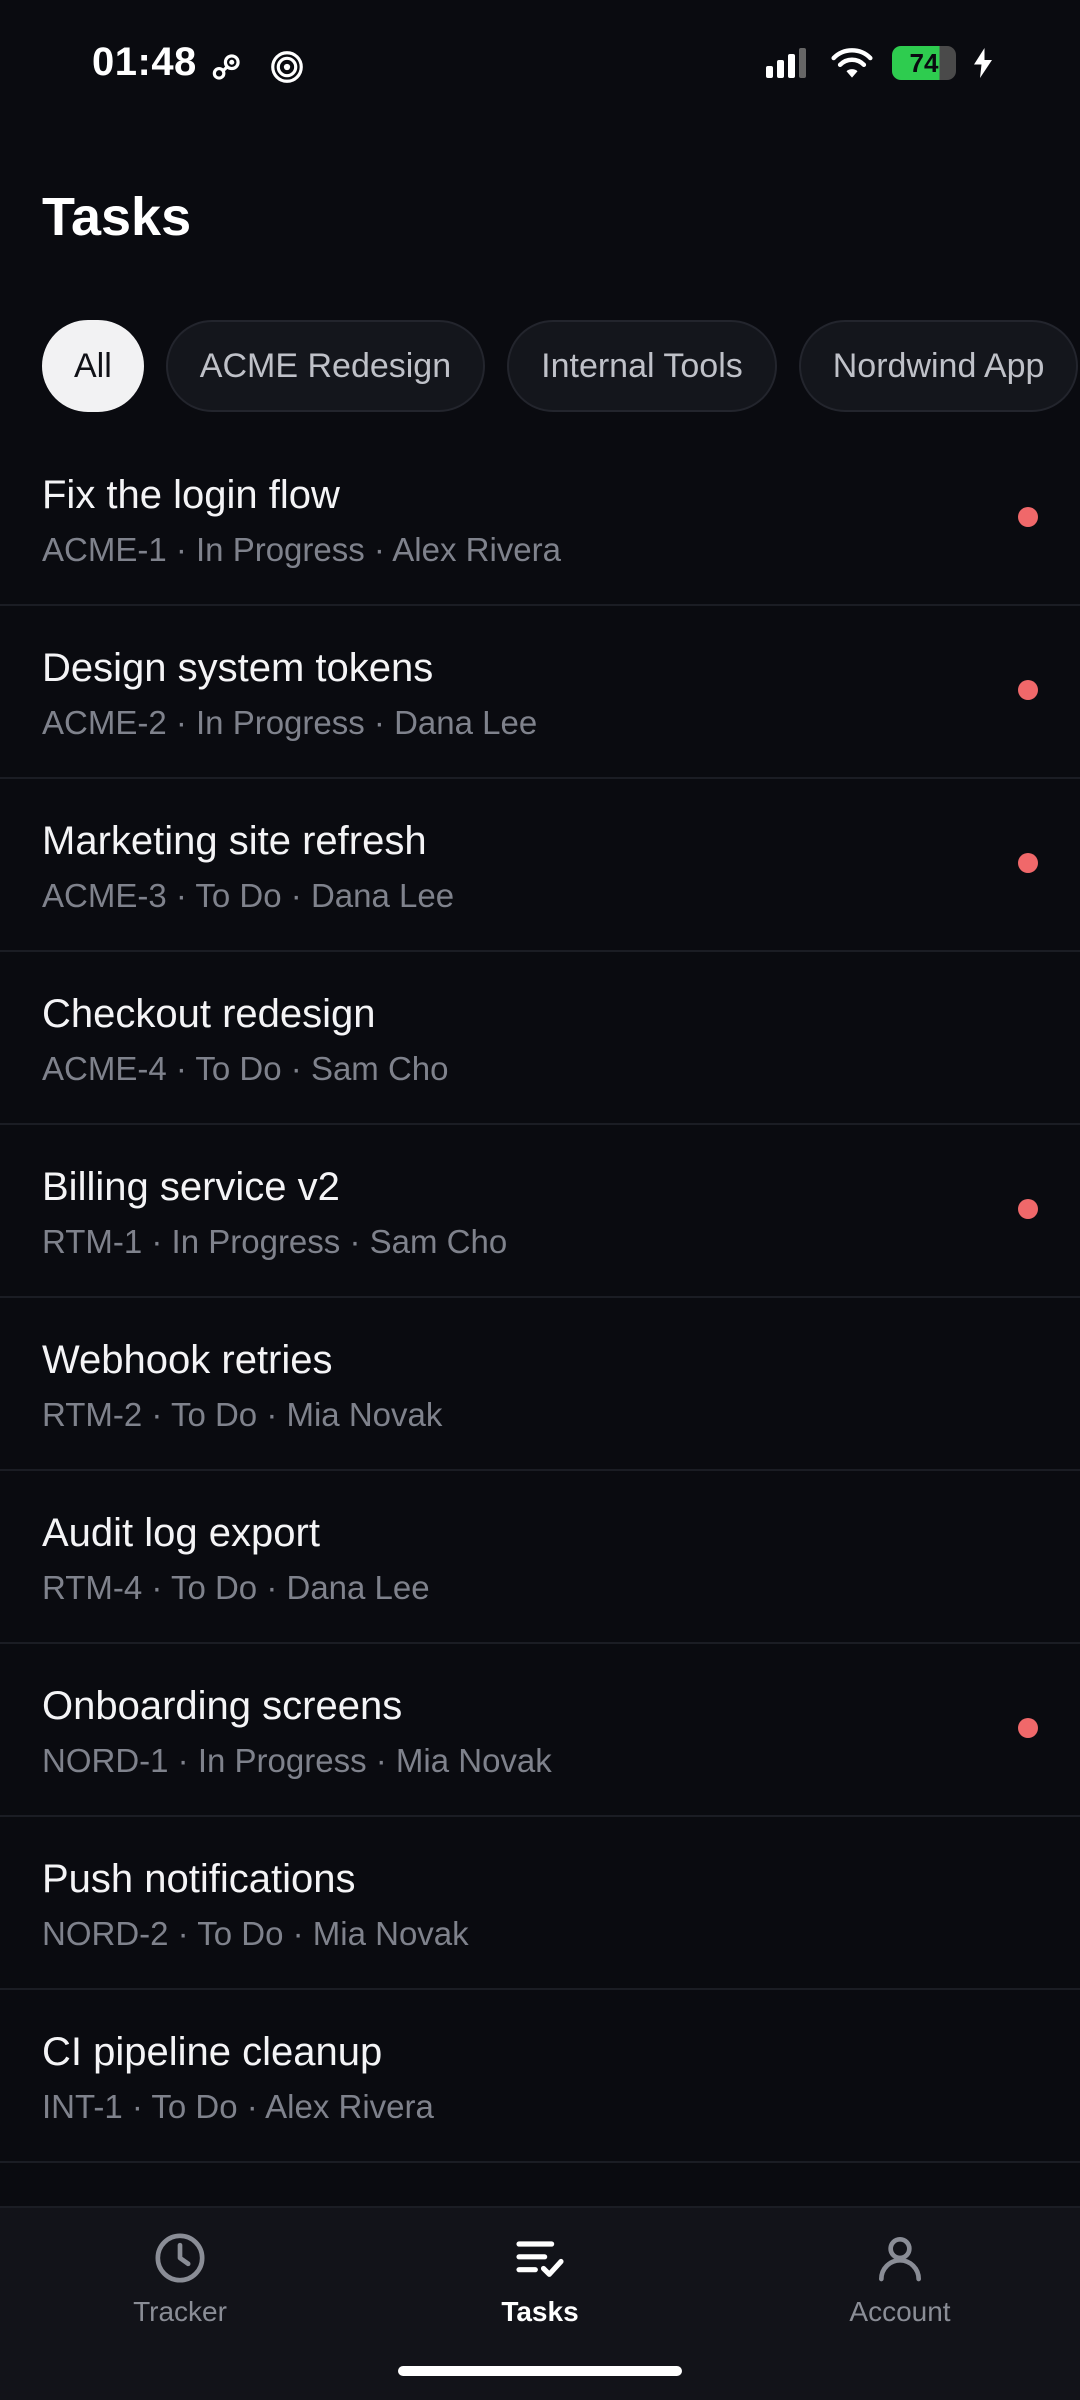  I want to click on chip-nordwind-app: Nordwind App, so click(938, 366).